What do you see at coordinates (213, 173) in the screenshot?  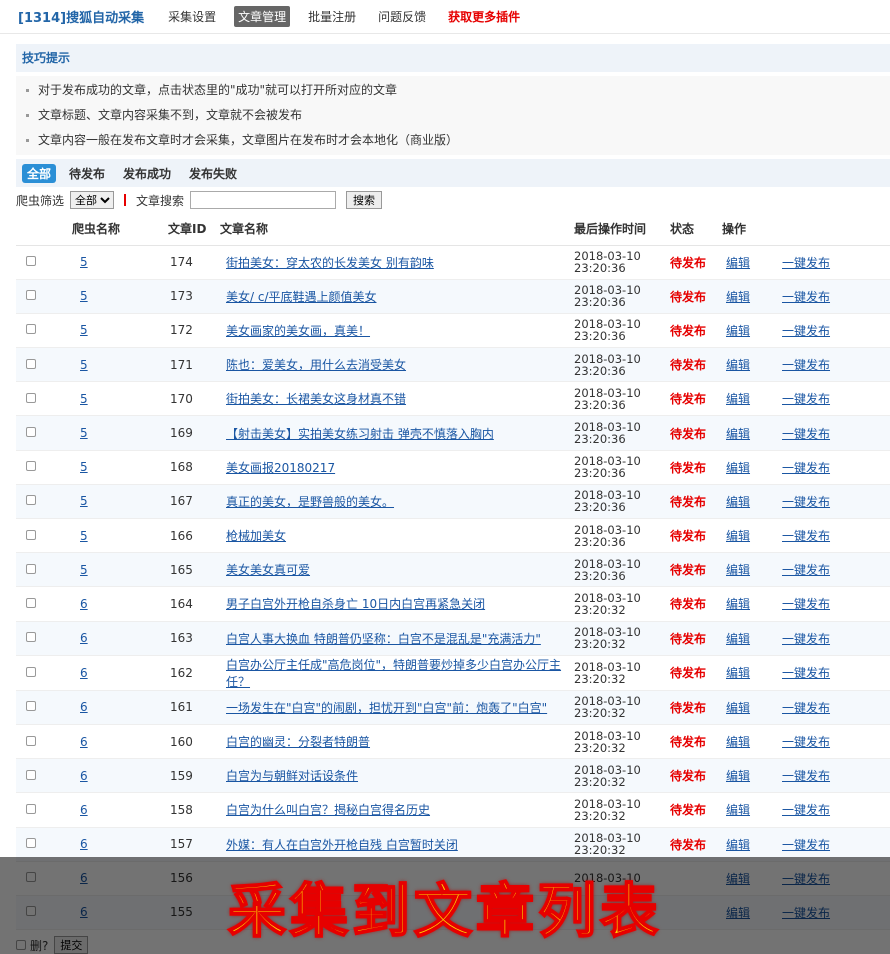 I see `status-tab: 发布失败` at bounding box center [213, 173].